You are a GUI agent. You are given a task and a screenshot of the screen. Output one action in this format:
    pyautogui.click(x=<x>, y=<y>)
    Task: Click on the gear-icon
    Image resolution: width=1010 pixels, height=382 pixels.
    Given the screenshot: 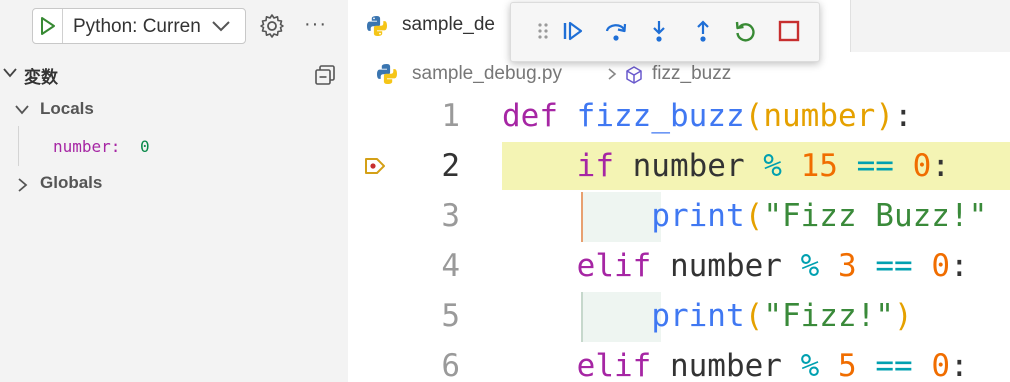 What is the action you would take?
    pyautogui.click(x=272, y=26)
    